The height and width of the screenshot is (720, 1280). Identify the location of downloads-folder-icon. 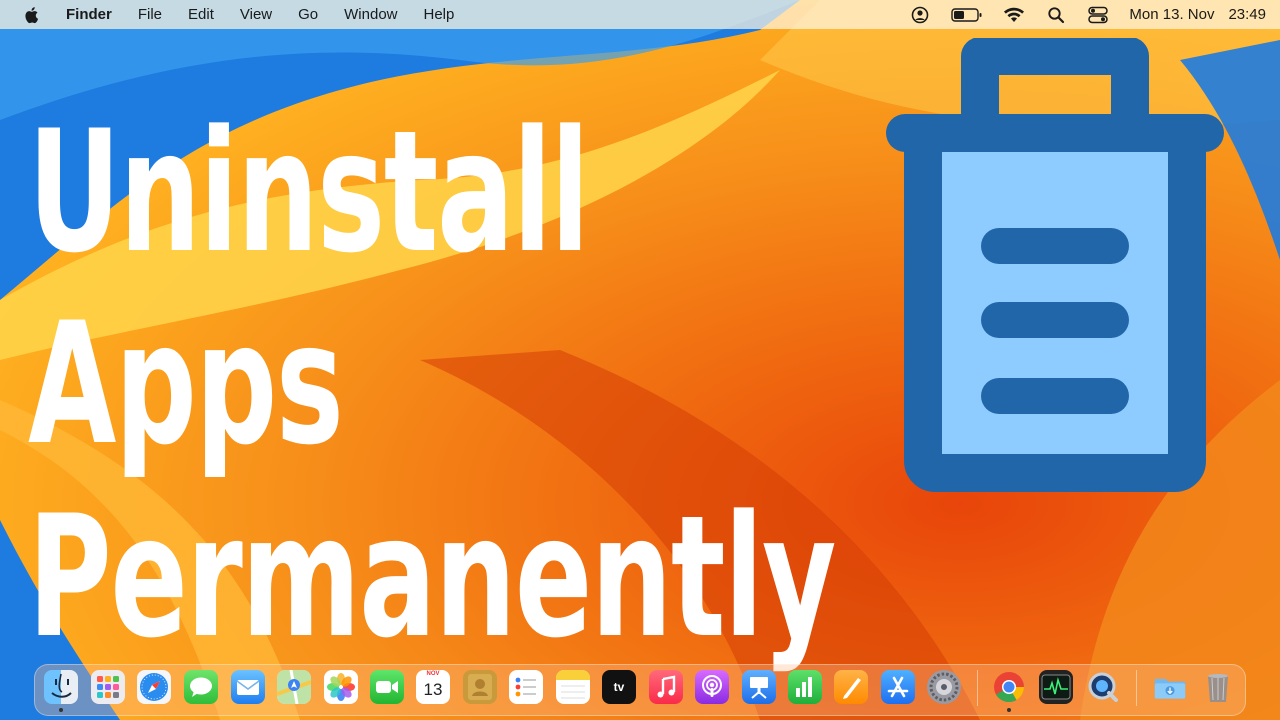
(1170, 687).